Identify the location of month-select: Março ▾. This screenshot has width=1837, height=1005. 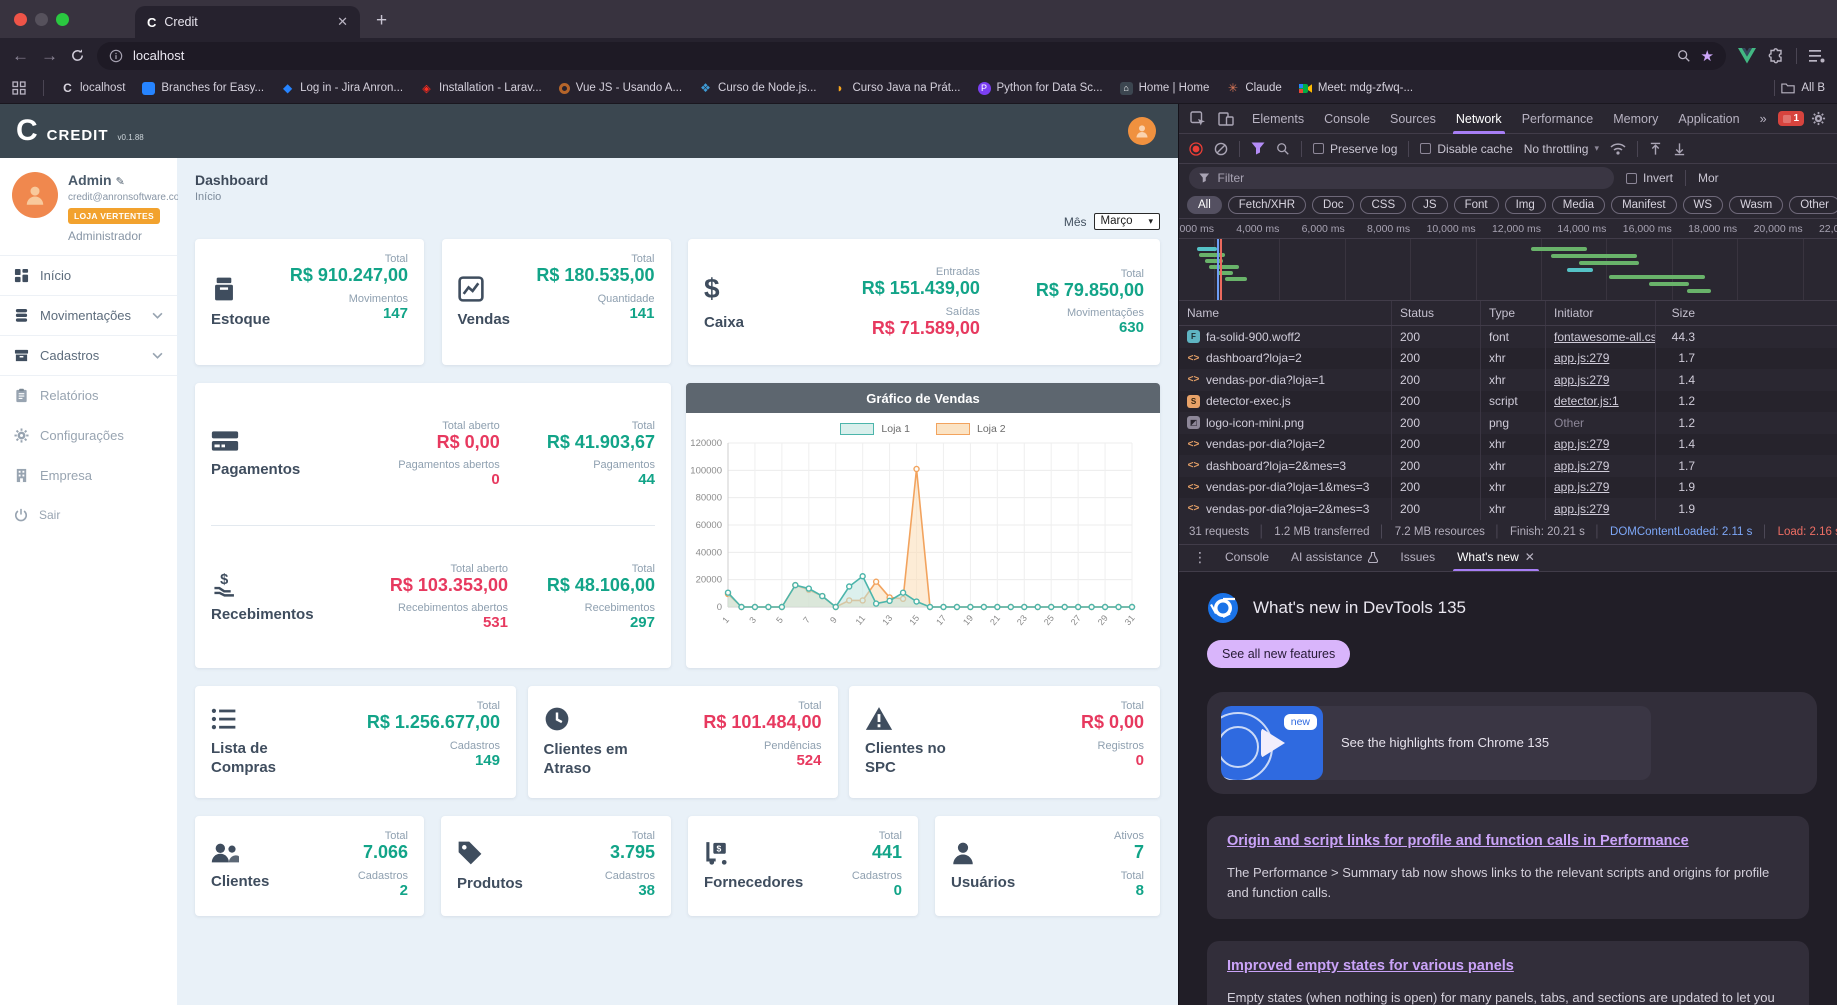
(1126, 221).